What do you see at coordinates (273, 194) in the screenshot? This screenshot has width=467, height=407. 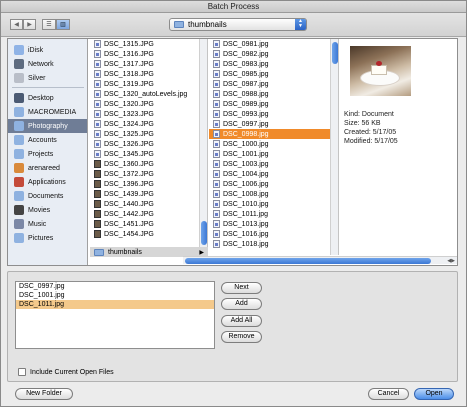 I see `file-row: DSC_1008.jpg` at bounding box center [273, 194].